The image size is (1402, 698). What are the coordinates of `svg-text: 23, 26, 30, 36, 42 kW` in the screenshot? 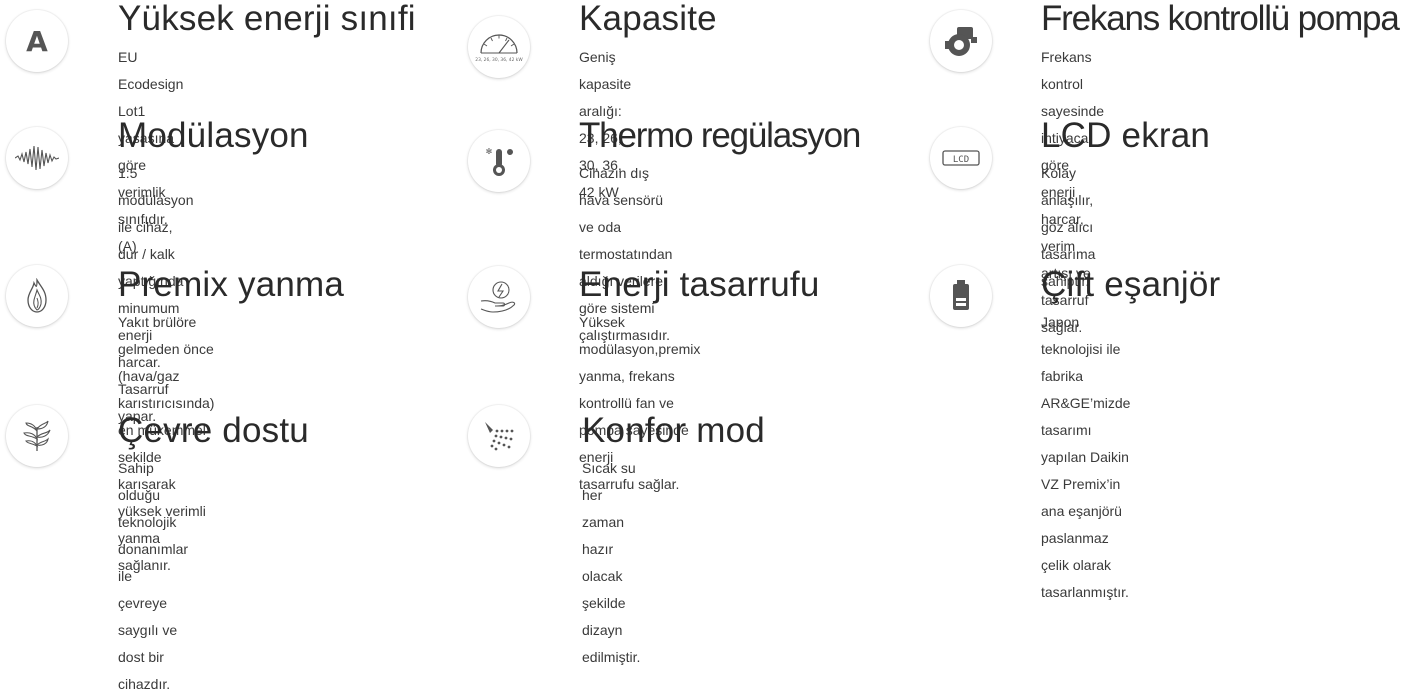 It's located at (499, 60).